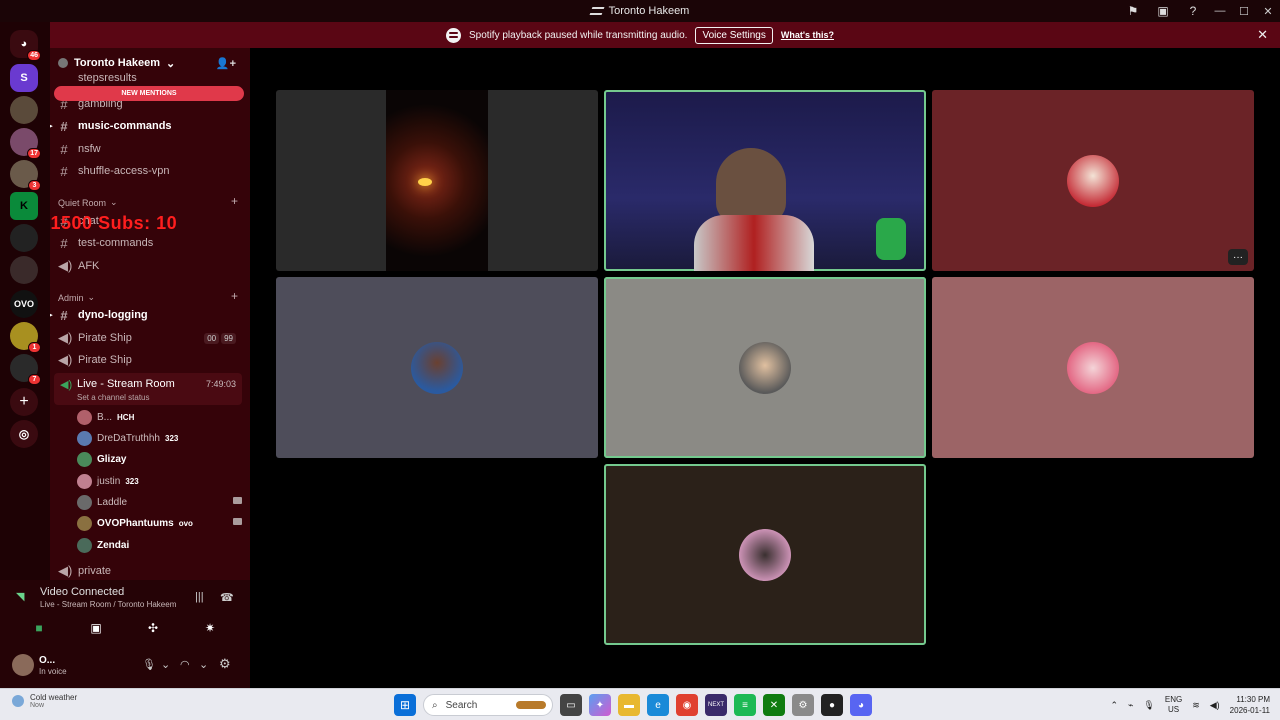 The height and width of the screenshot is (720, 1280). What do you see at coordinates (159, 523) in the screenshot?
I see `voice-user: OVOPhantuums ovo` at bounding box center [159, 523].